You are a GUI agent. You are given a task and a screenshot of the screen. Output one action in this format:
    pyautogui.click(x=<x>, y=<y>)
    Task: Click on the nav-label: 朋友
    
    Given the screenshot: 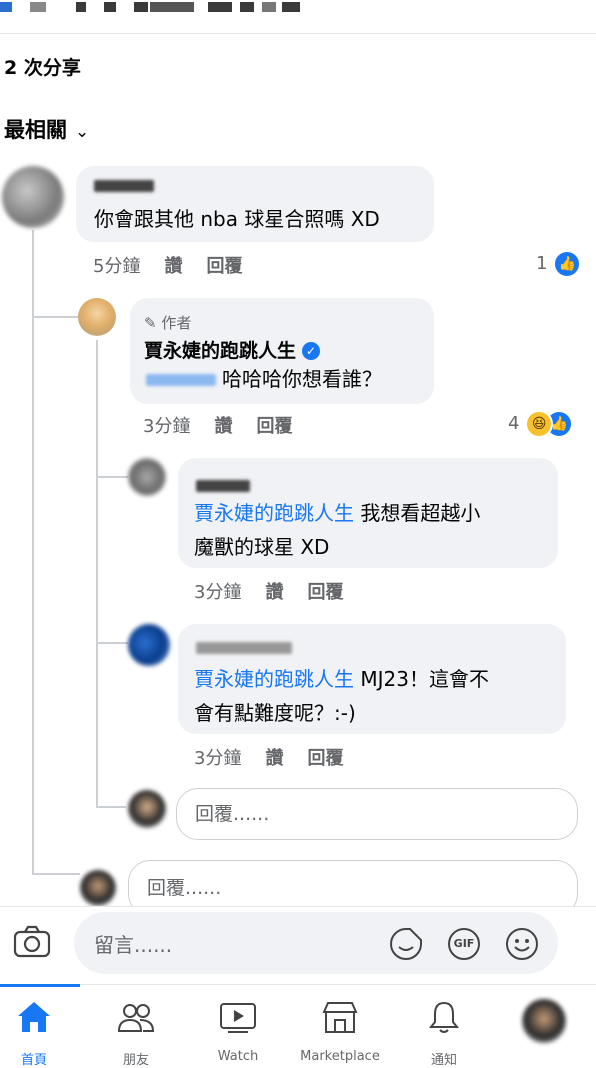 What is the action you would take?
    pyautogui.click(x=135, y=1060)
    